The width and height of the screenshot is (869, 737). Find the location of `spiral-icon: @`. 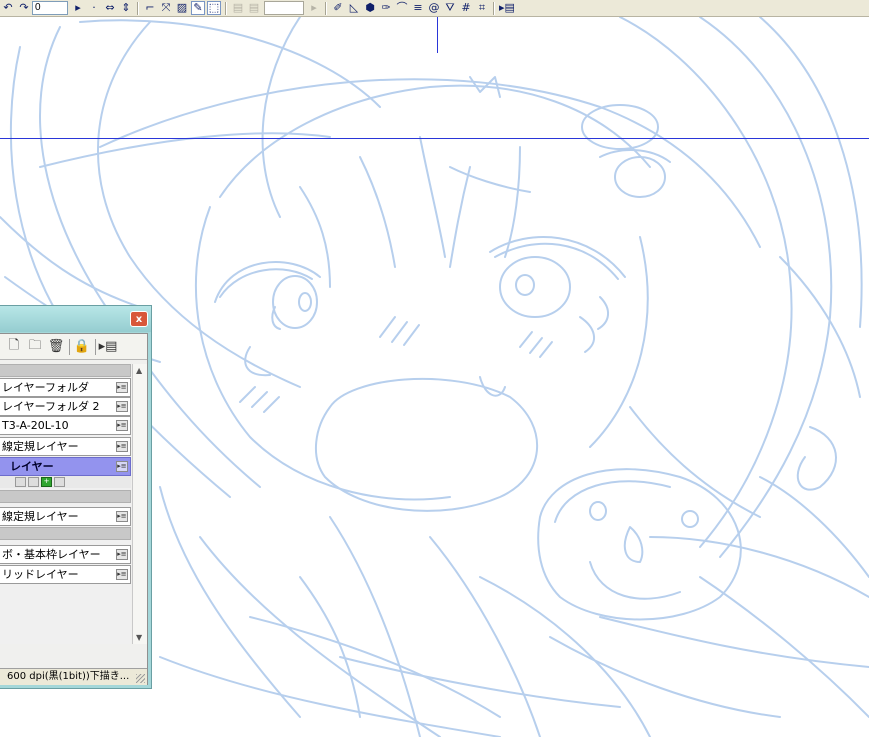

spiral-icon: @ is located at coordinates (434, 8).